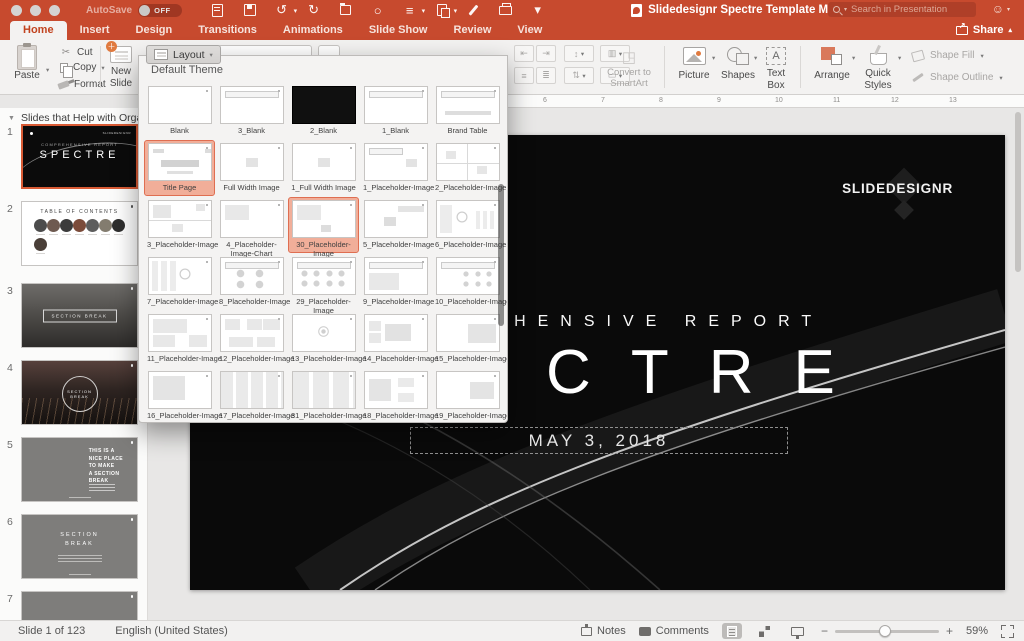  Describe the element at coordinates (469, 168) in the screenshot. I see `layout-item: 2_Placeholder-Image` at that location.